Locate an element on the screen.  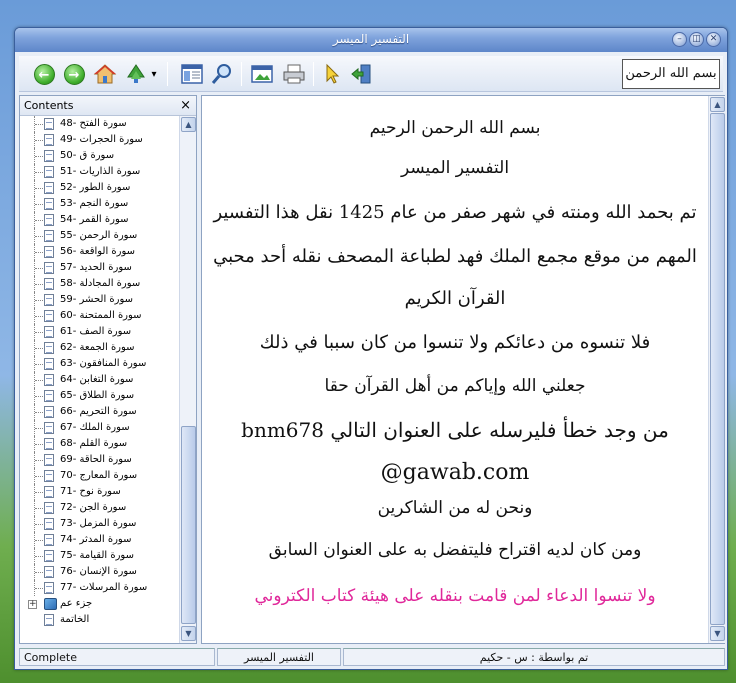
tree-item-surah: سورة الجمعة -62 is located at coordinates (99, 348).